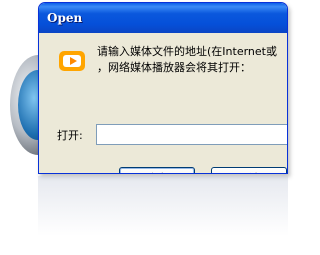 This screenshot has height=255, width=320. What do you see at coordinates (72, 61) in the screenshot?
I see `media-player-icon` at bounding box center [72, 61].